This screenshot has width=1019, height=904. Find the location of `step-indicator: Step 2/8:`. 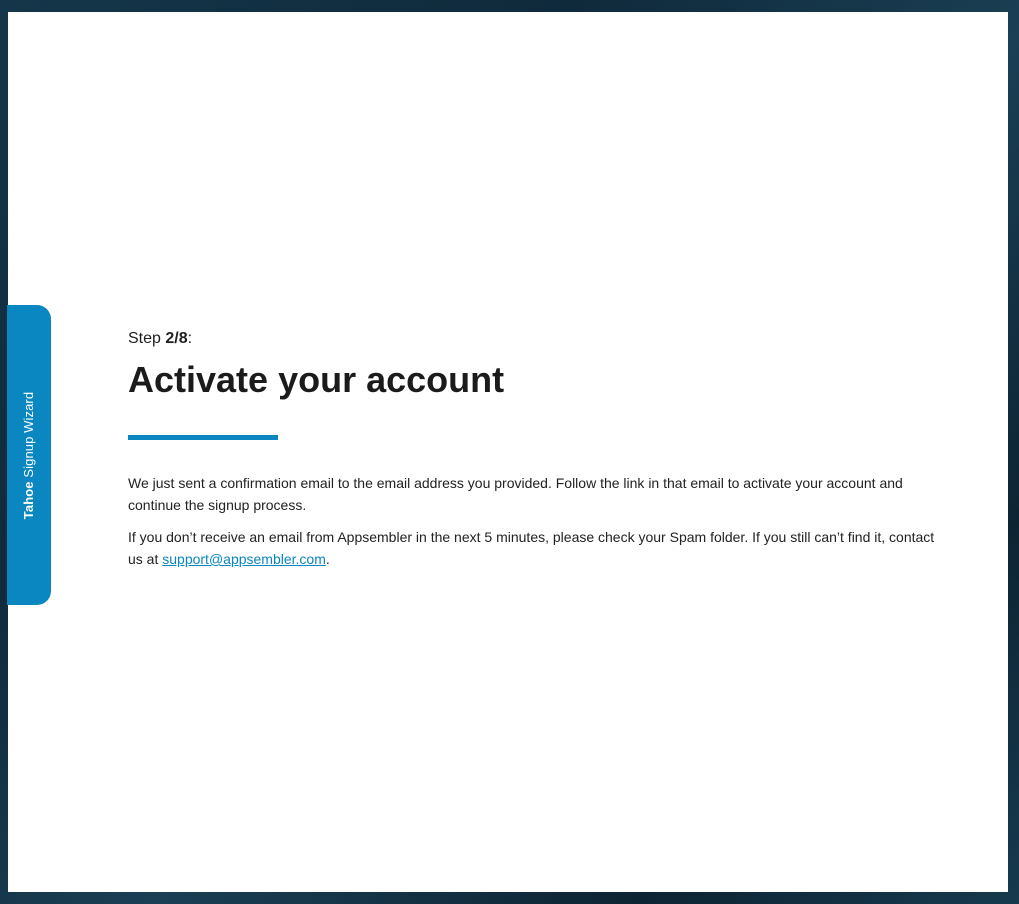

step-indicator: Step 2/8: is located at coordinates (533, 339).